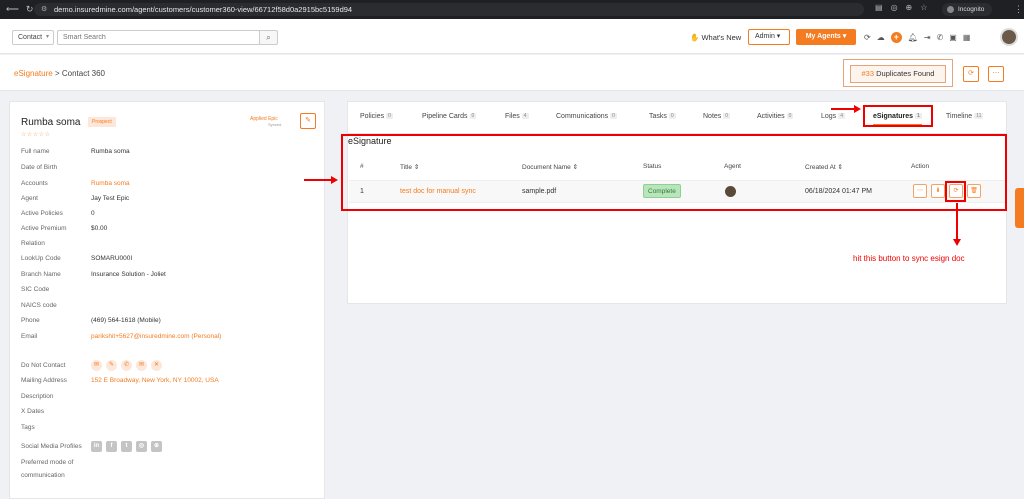  I want to click on search-icon: ⌕, so click(268, 37).